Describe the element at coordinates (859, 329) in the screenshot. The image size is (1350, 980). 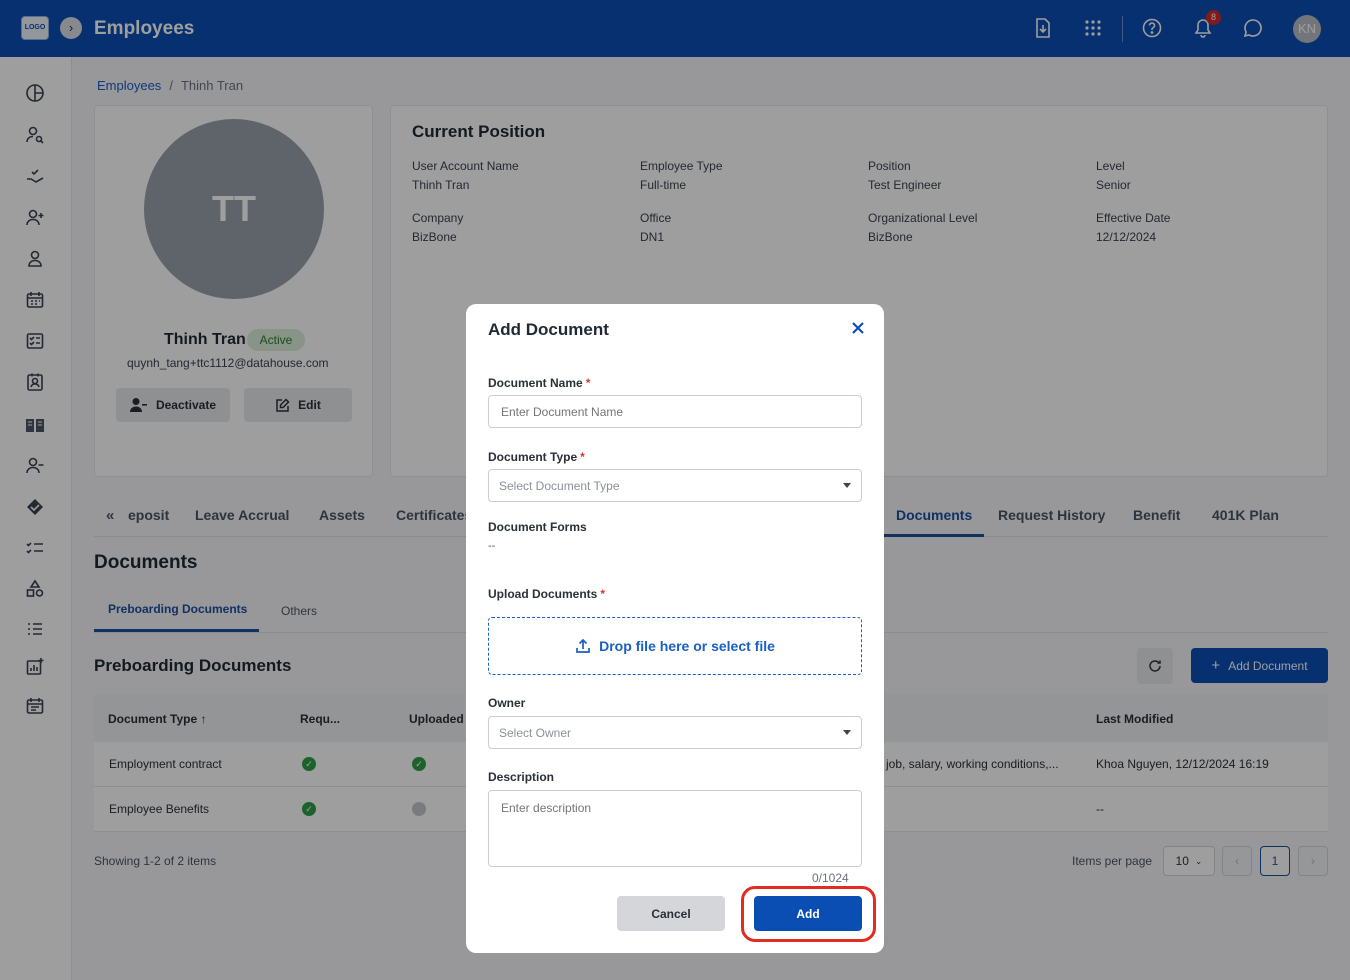
I see `close-icon` at that location.